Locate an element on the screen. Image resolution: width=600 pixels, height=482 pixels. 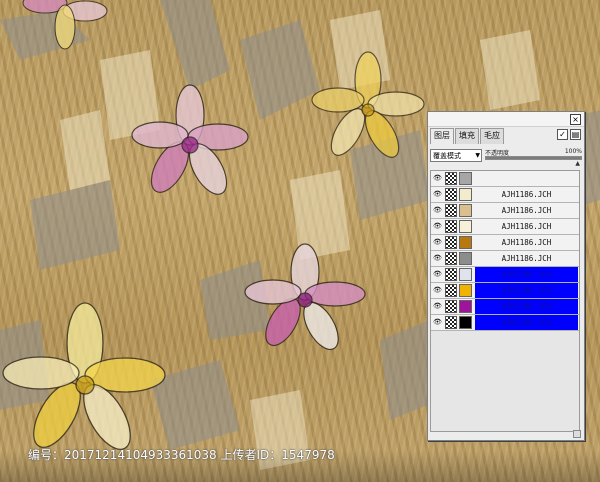
chevron-down-icon: ▼ is located at coordinates (477, 155).